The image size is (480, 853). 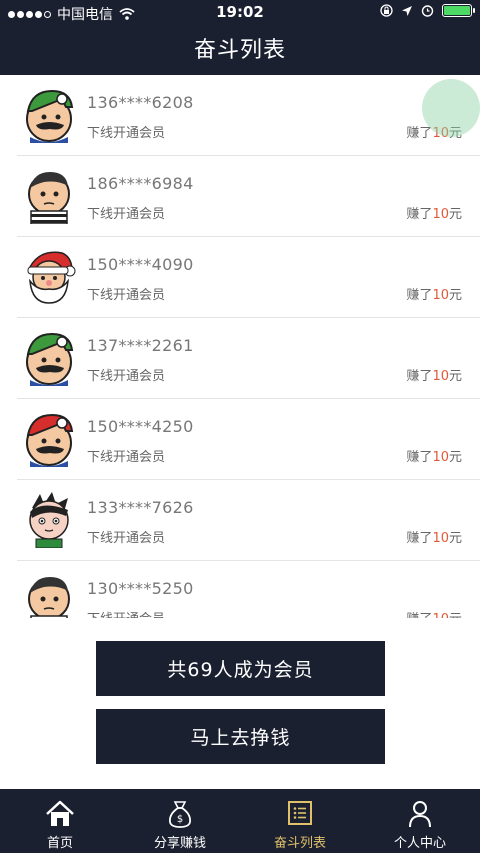 I want to click on avatar-astro-boy-icon, so click(x=49, y=520).